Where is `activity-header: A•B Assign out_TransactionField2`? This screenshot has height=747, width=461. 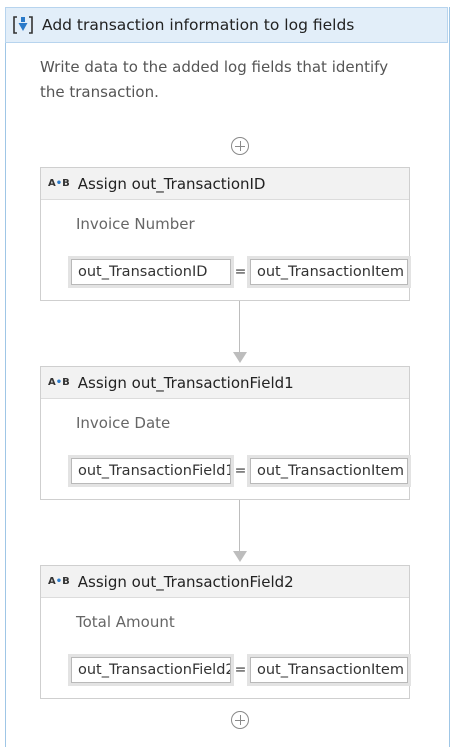
activity-header: A•B Assign out_TransactionField2 is located at coordinates (225, 582).